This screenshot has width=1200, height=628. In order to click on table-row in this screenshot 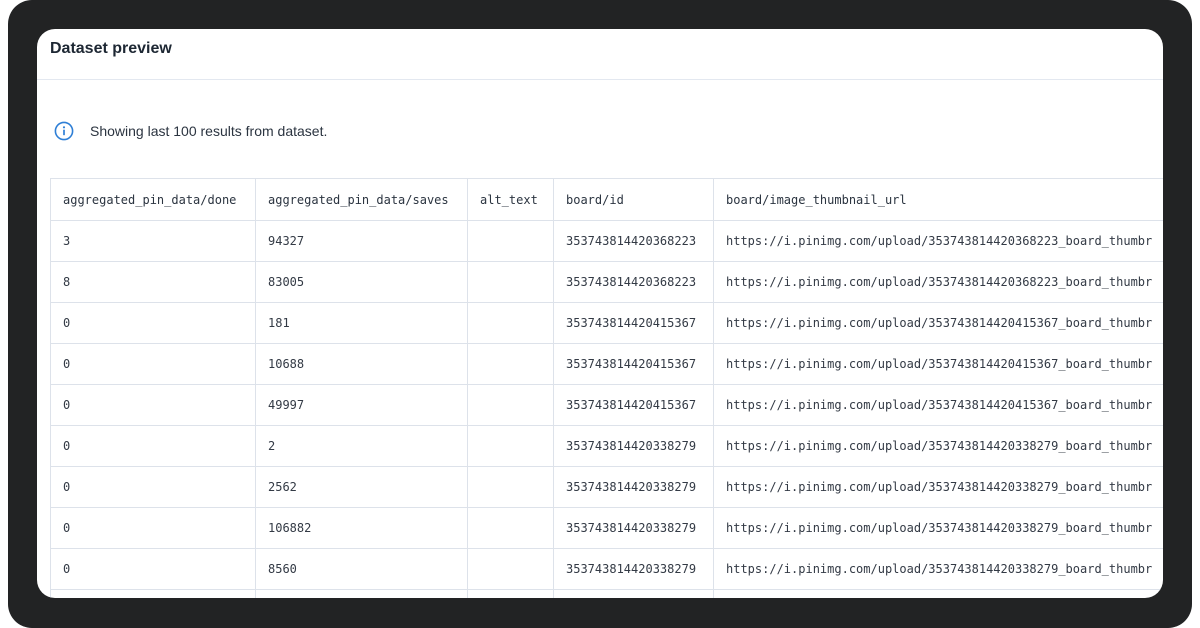, I will do `click(606, 593)`.